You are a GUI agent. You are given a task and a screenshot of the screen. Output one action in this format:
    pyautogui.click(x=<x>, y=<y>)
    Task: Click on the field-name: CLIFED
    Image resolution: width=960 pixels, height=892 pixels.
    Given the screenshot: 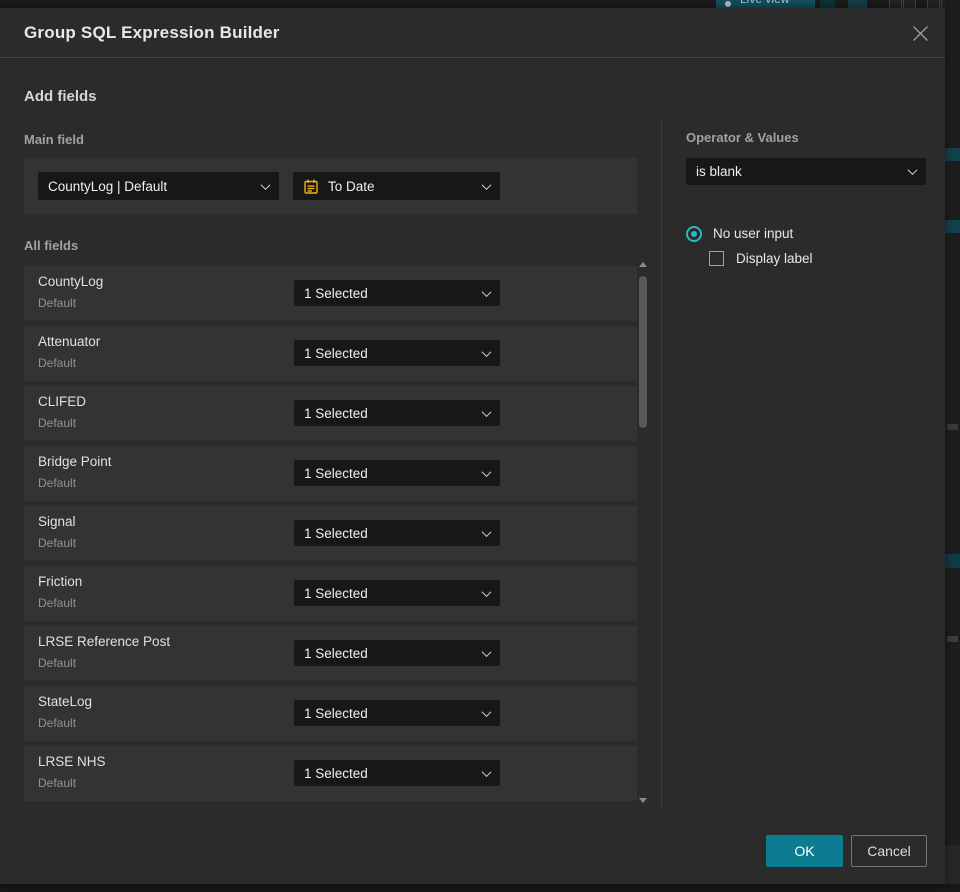 What is the action you would take?
    pyautogui.click(x=62, y=401)
    